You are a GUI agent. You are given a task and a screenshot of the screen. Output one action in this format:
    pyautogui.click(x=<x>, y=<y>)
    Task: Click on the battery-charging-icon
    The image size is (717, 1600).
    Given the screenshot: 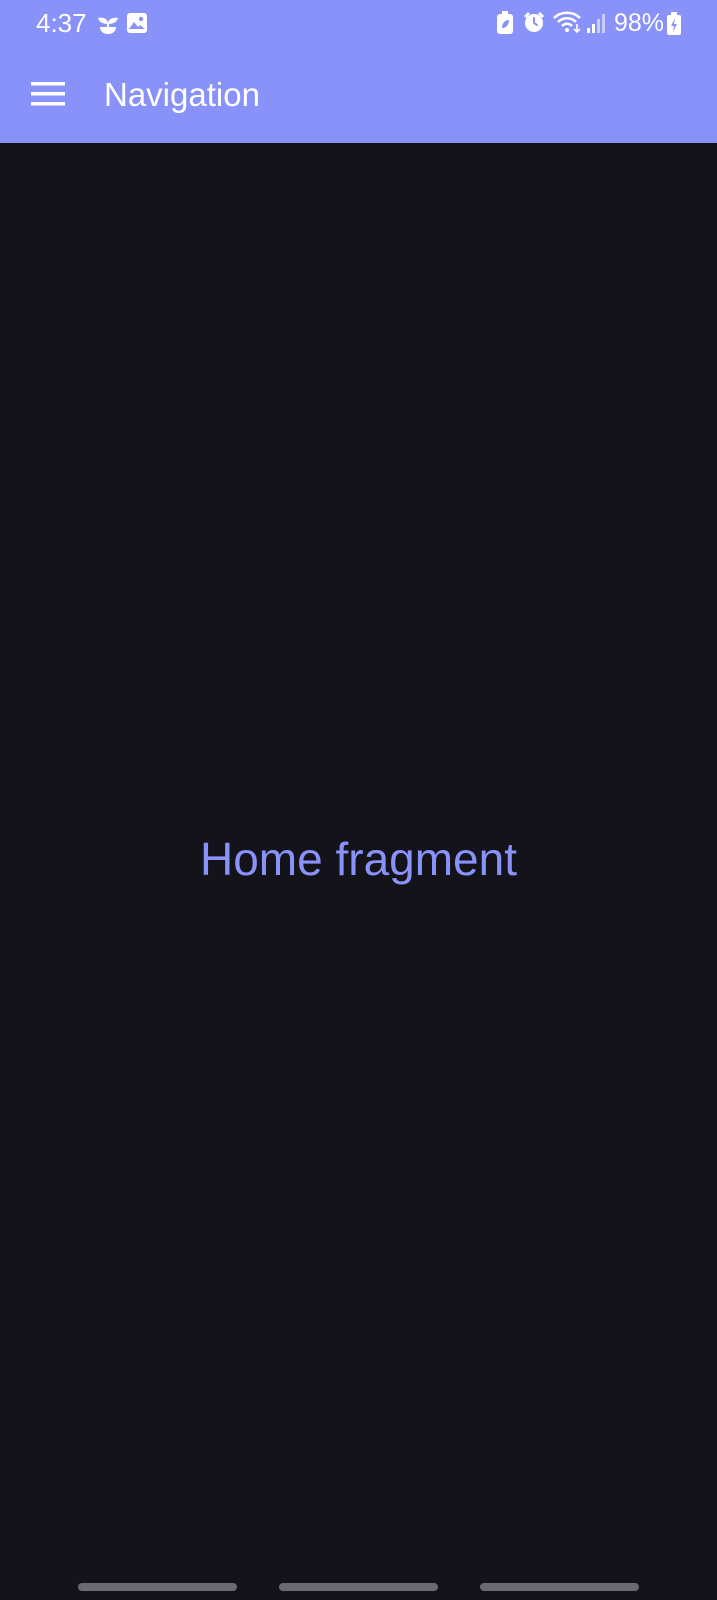 What is the action you would take?
    pyautogui.click(x=674, y=23)
    